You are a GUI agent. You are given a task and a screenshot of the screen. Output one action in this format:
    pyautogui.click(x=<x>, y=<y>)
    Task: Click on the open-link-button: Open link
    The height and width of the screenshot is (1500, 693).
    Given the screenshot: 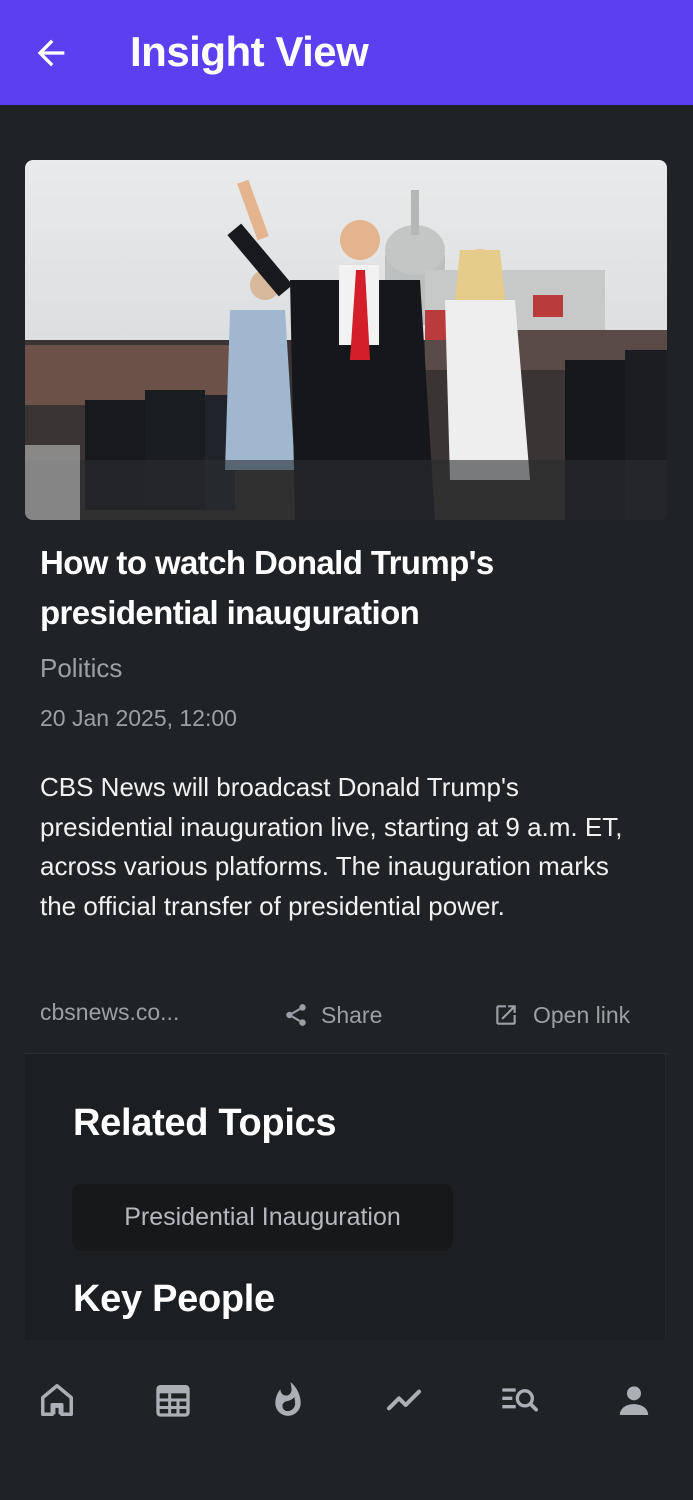 What is the action you would take?
    pyautogui.click(x=561, y=1015)
    